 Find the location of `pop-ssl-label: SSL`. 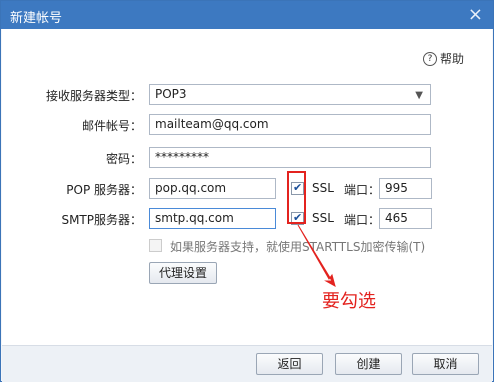

pop-ssl-label: SSL is located at coordinates (323, 188).